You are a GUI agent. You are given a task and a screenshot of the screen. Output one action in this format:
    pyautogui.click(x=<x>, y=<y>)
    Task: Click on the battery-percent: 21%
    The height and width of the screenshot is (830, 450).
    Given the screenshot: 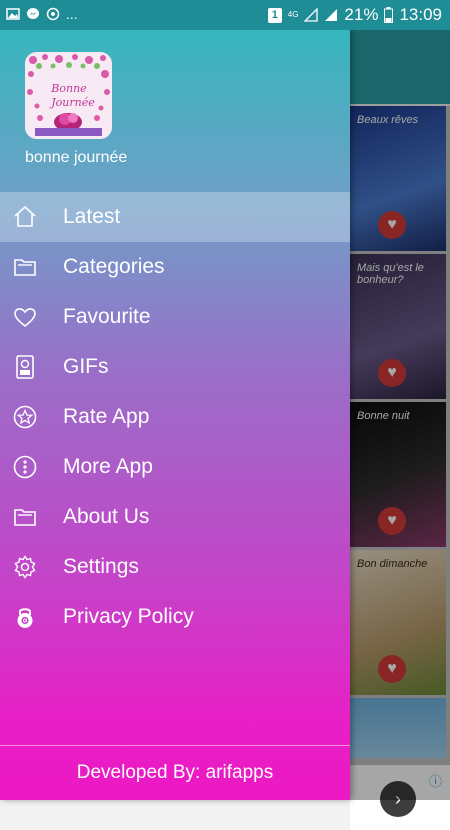 What is the action you would take?
    pyautogui.click(x=361, y=14)
    